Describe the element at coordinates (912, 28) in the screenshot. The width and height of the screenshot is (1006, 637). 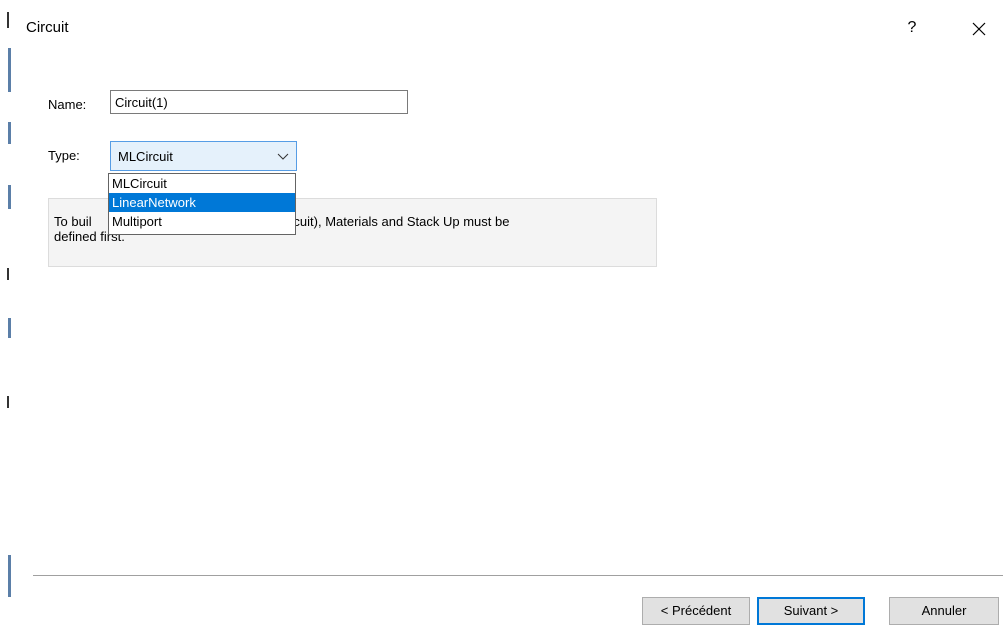
I see `help-button: ?` at that location.